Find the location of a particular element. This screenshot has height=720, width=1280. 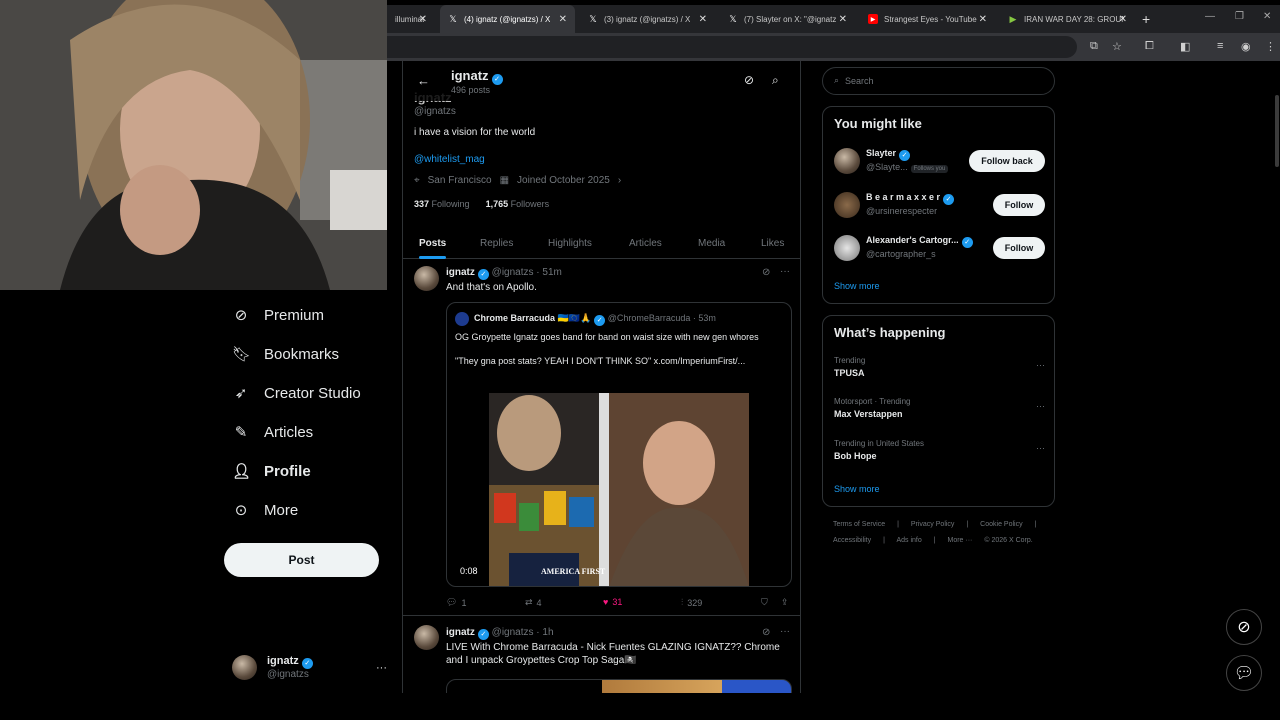

browser-tab-active: 𝕏 (4) ignatz (@ignatzs) / X ✕ is located at coordinates (507, 19).